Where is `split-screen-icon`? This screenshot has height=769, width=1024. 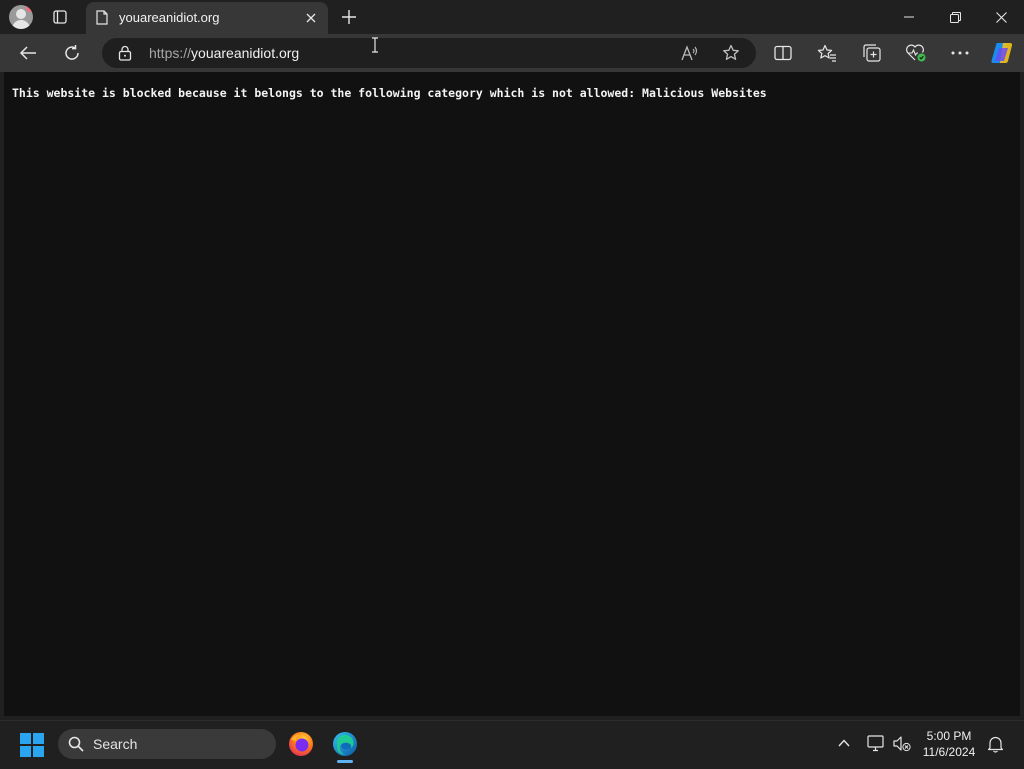 split-screen-icon is located at coordinates (783, 53).